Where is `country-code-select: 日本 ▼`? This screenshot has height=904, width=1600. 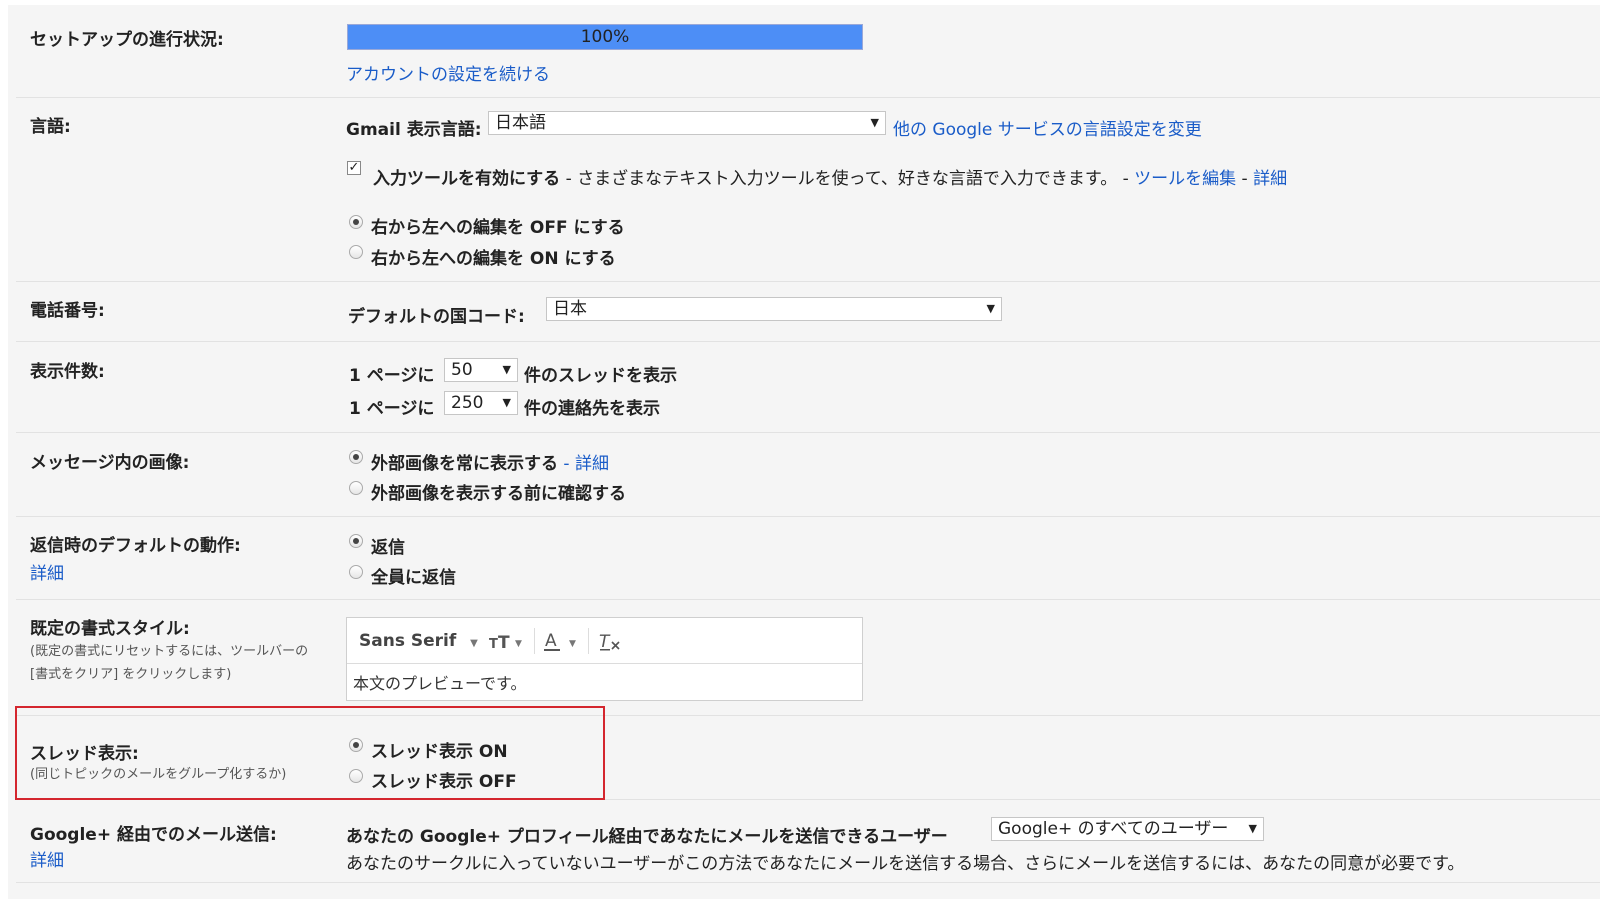 country-code-select: 日本 ▼ is located at coordinates (774, 309).